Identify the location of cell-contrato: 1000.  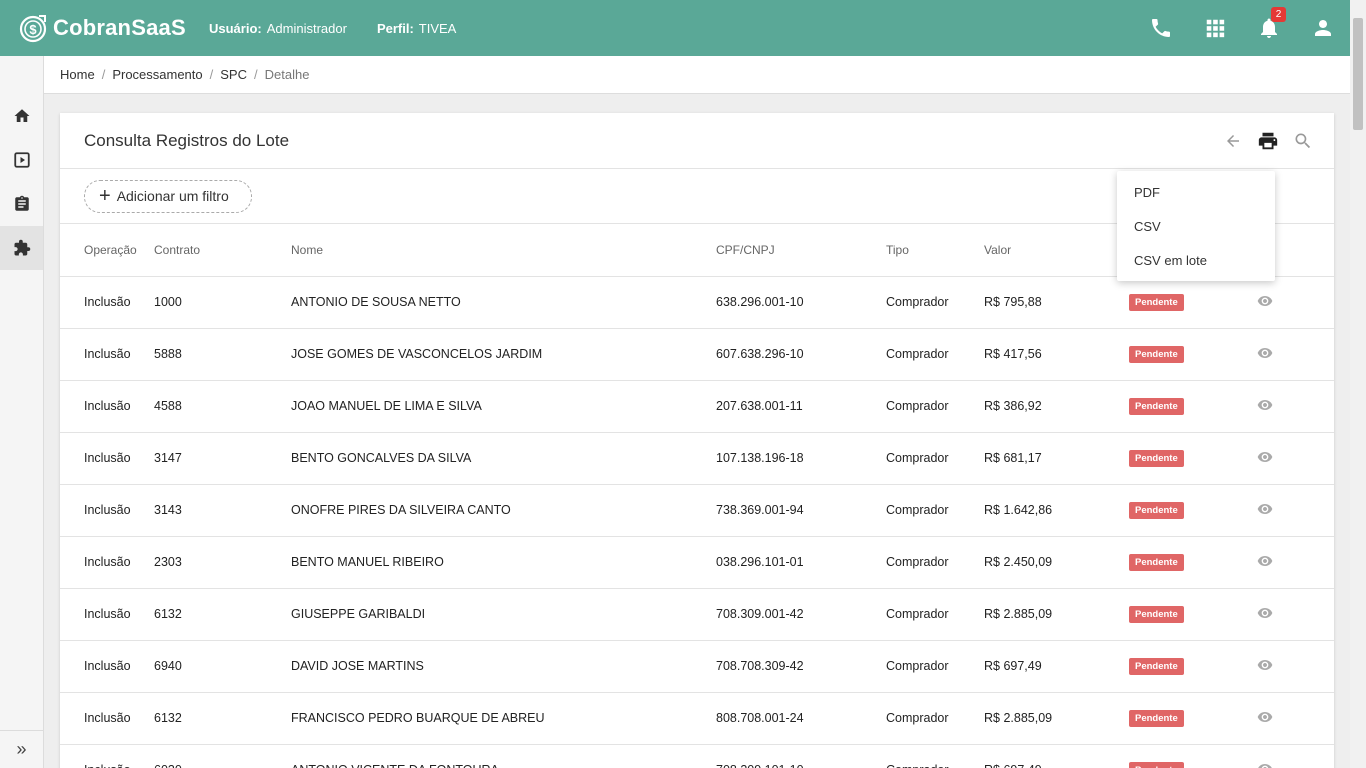
(222, 302).